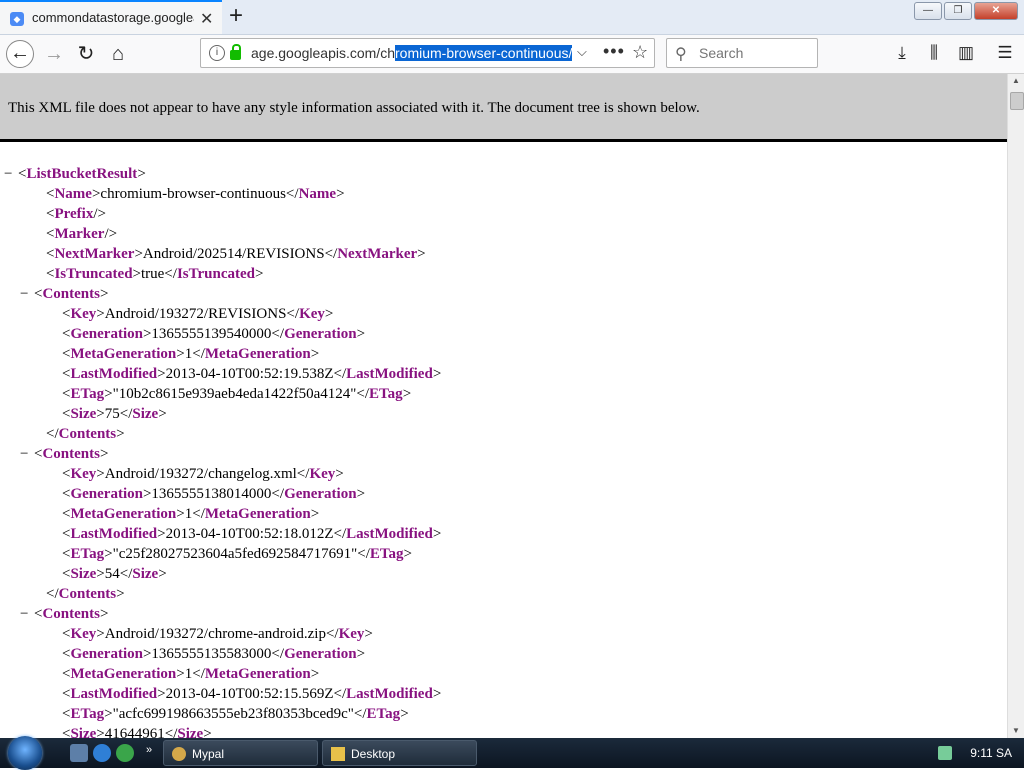 Image resolution: width=1024 pixels, height=770 pixels. Describe the element at coordinates (1016, 731) in the screenshot. I see `scroll-down-icon: ▼` at that location.